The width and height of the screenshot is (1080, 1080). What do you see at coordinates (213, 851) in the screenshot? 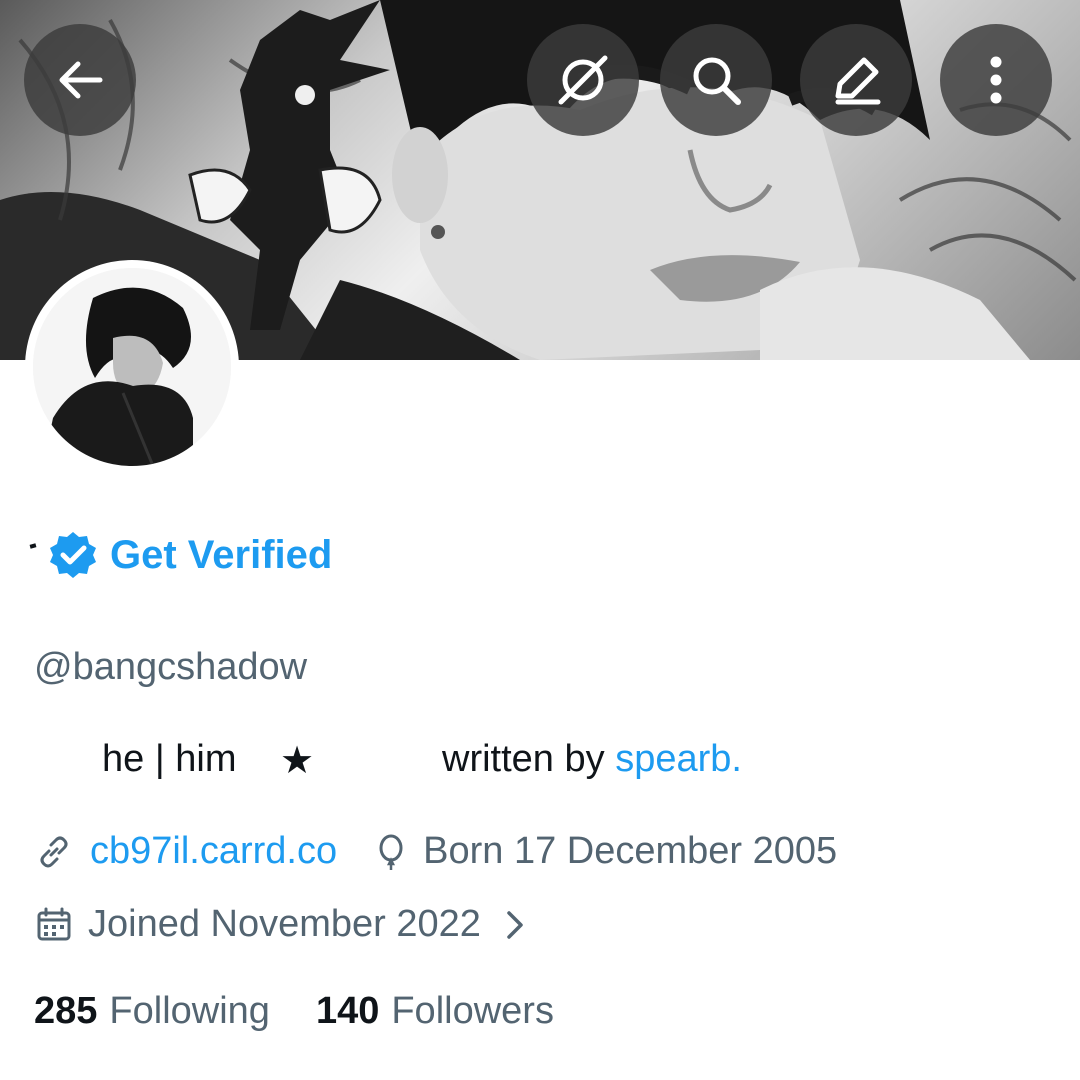
I see `website-link: cb97il.carrd.co` at bounding box center [213, 851].